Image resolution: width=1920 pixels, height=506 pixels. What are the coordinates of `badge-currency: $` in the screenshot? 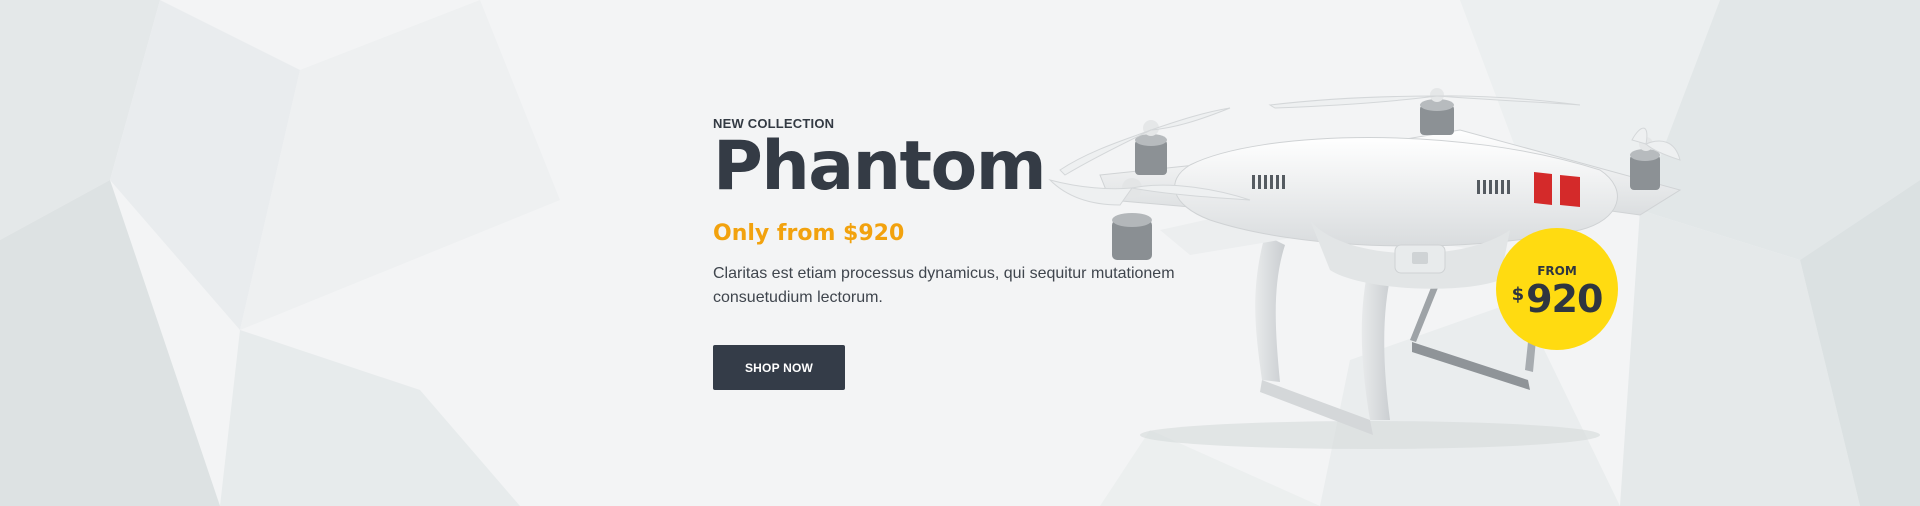 It's located at (1518, 294).